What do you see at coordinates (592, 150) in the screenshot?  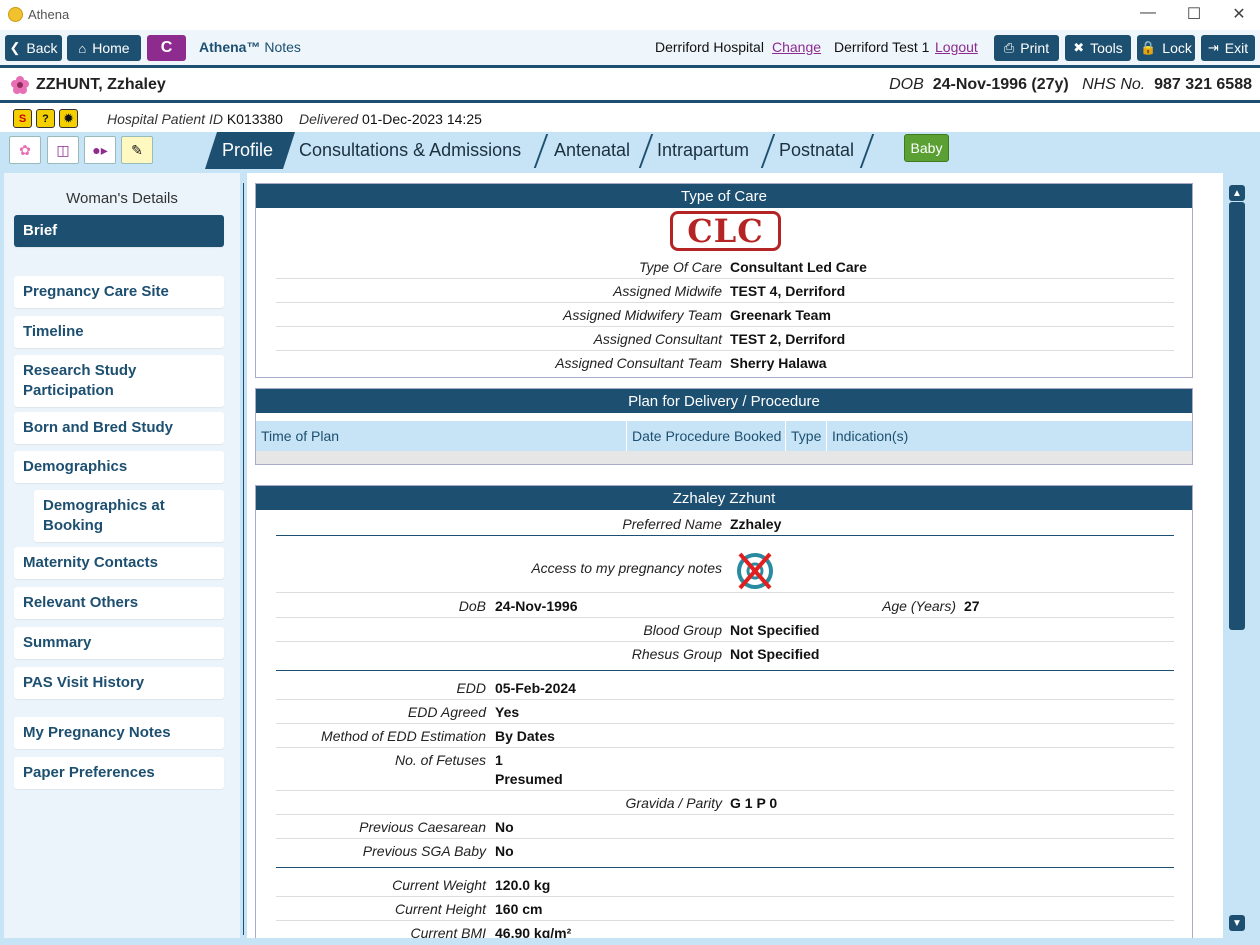 I see `tab-antenatal: Antenatal` at bounding box center [592, 150].